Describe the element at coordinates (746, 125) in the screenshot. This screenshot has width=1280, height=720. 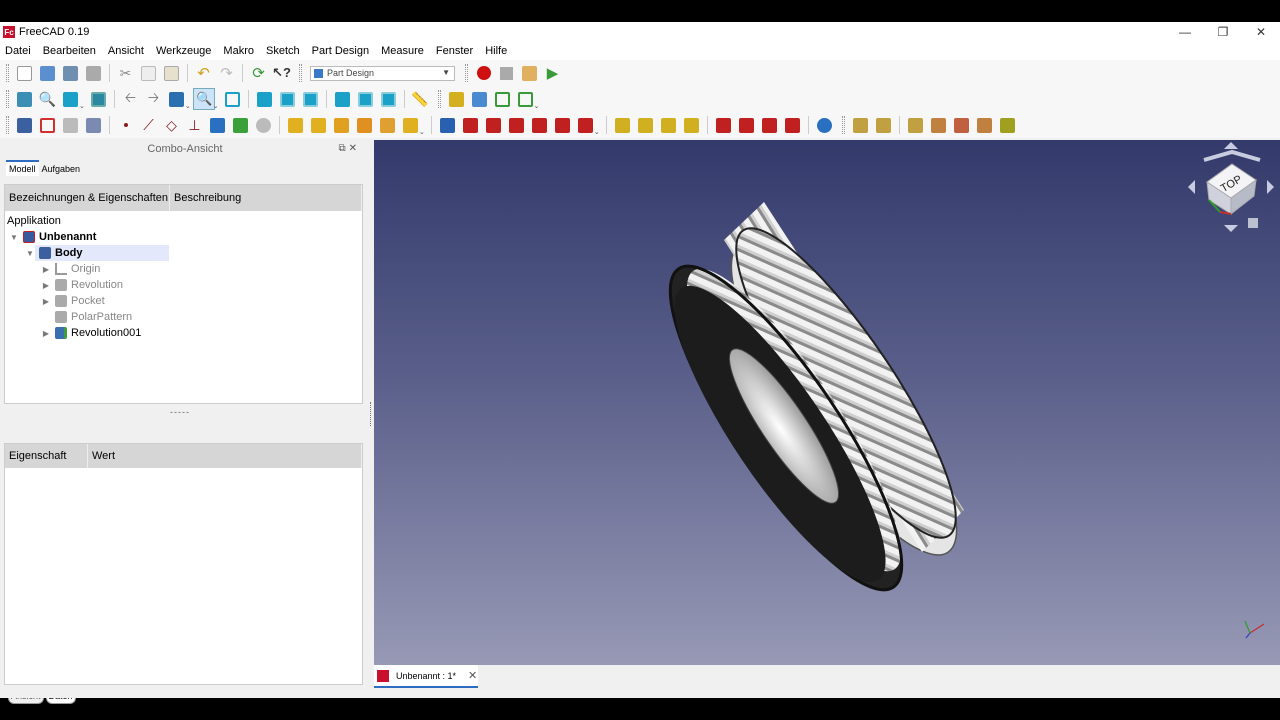
I see `chamfer-button` at that location.